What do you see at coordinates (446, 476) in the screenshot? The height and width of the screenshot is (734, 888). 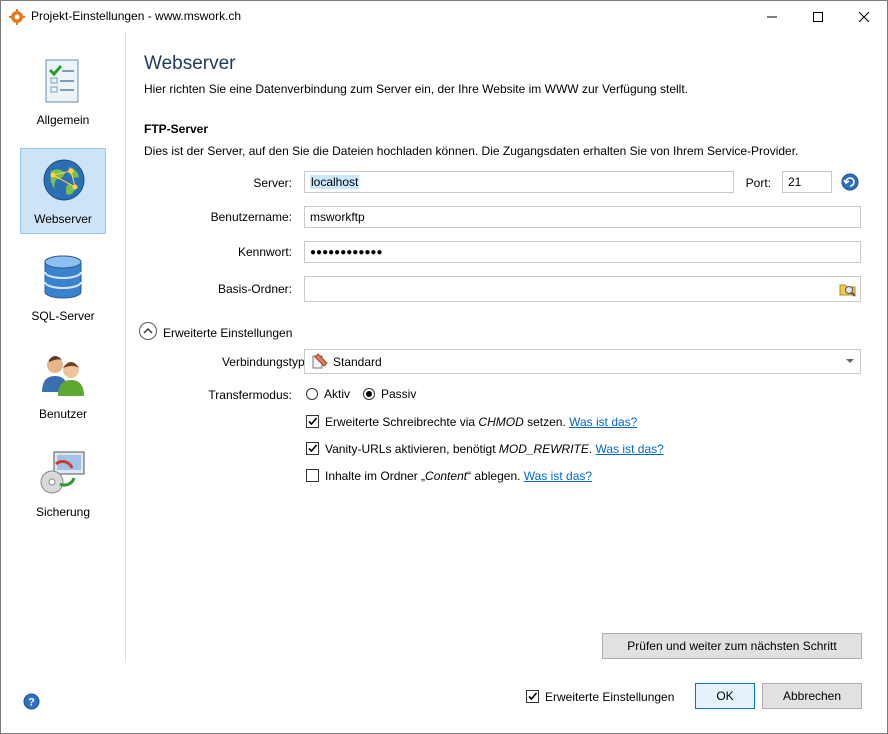 I see `option-emphasis: Content` at bounding box center [446, 476].